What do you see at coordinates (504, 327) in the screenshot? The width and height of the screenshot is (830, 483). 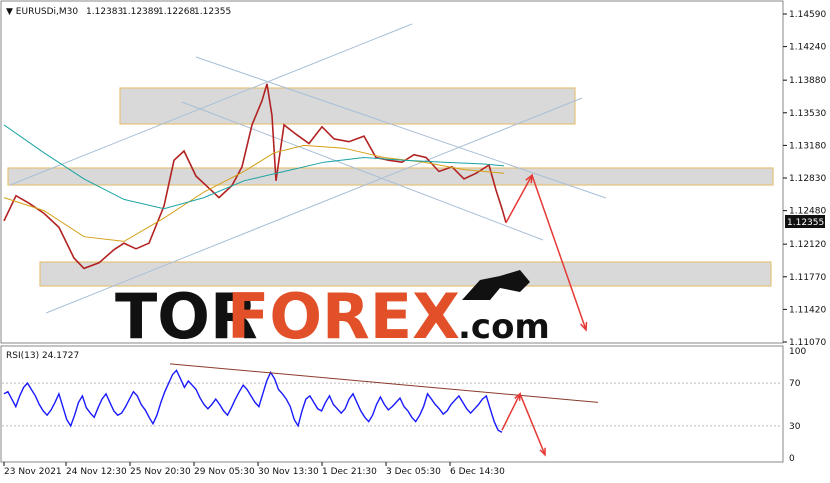 I see `watermark-com: .com` at bounding box center [504, 327].